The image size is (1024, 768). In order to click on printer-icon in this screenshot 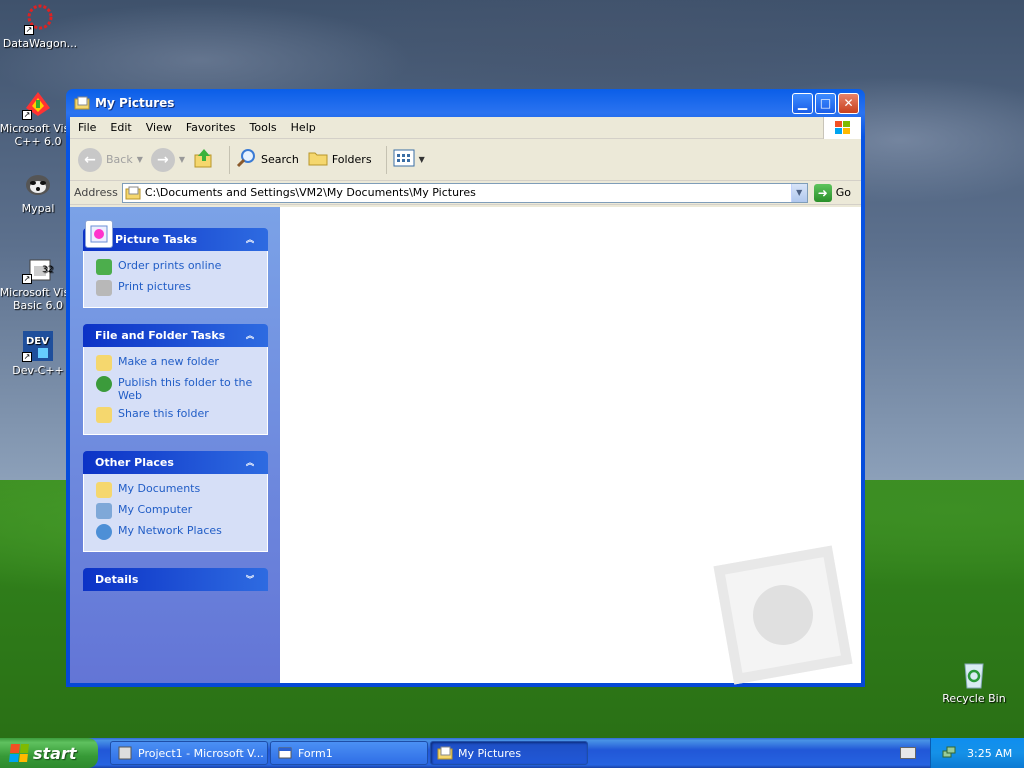, I will do `click(104, 288)`.